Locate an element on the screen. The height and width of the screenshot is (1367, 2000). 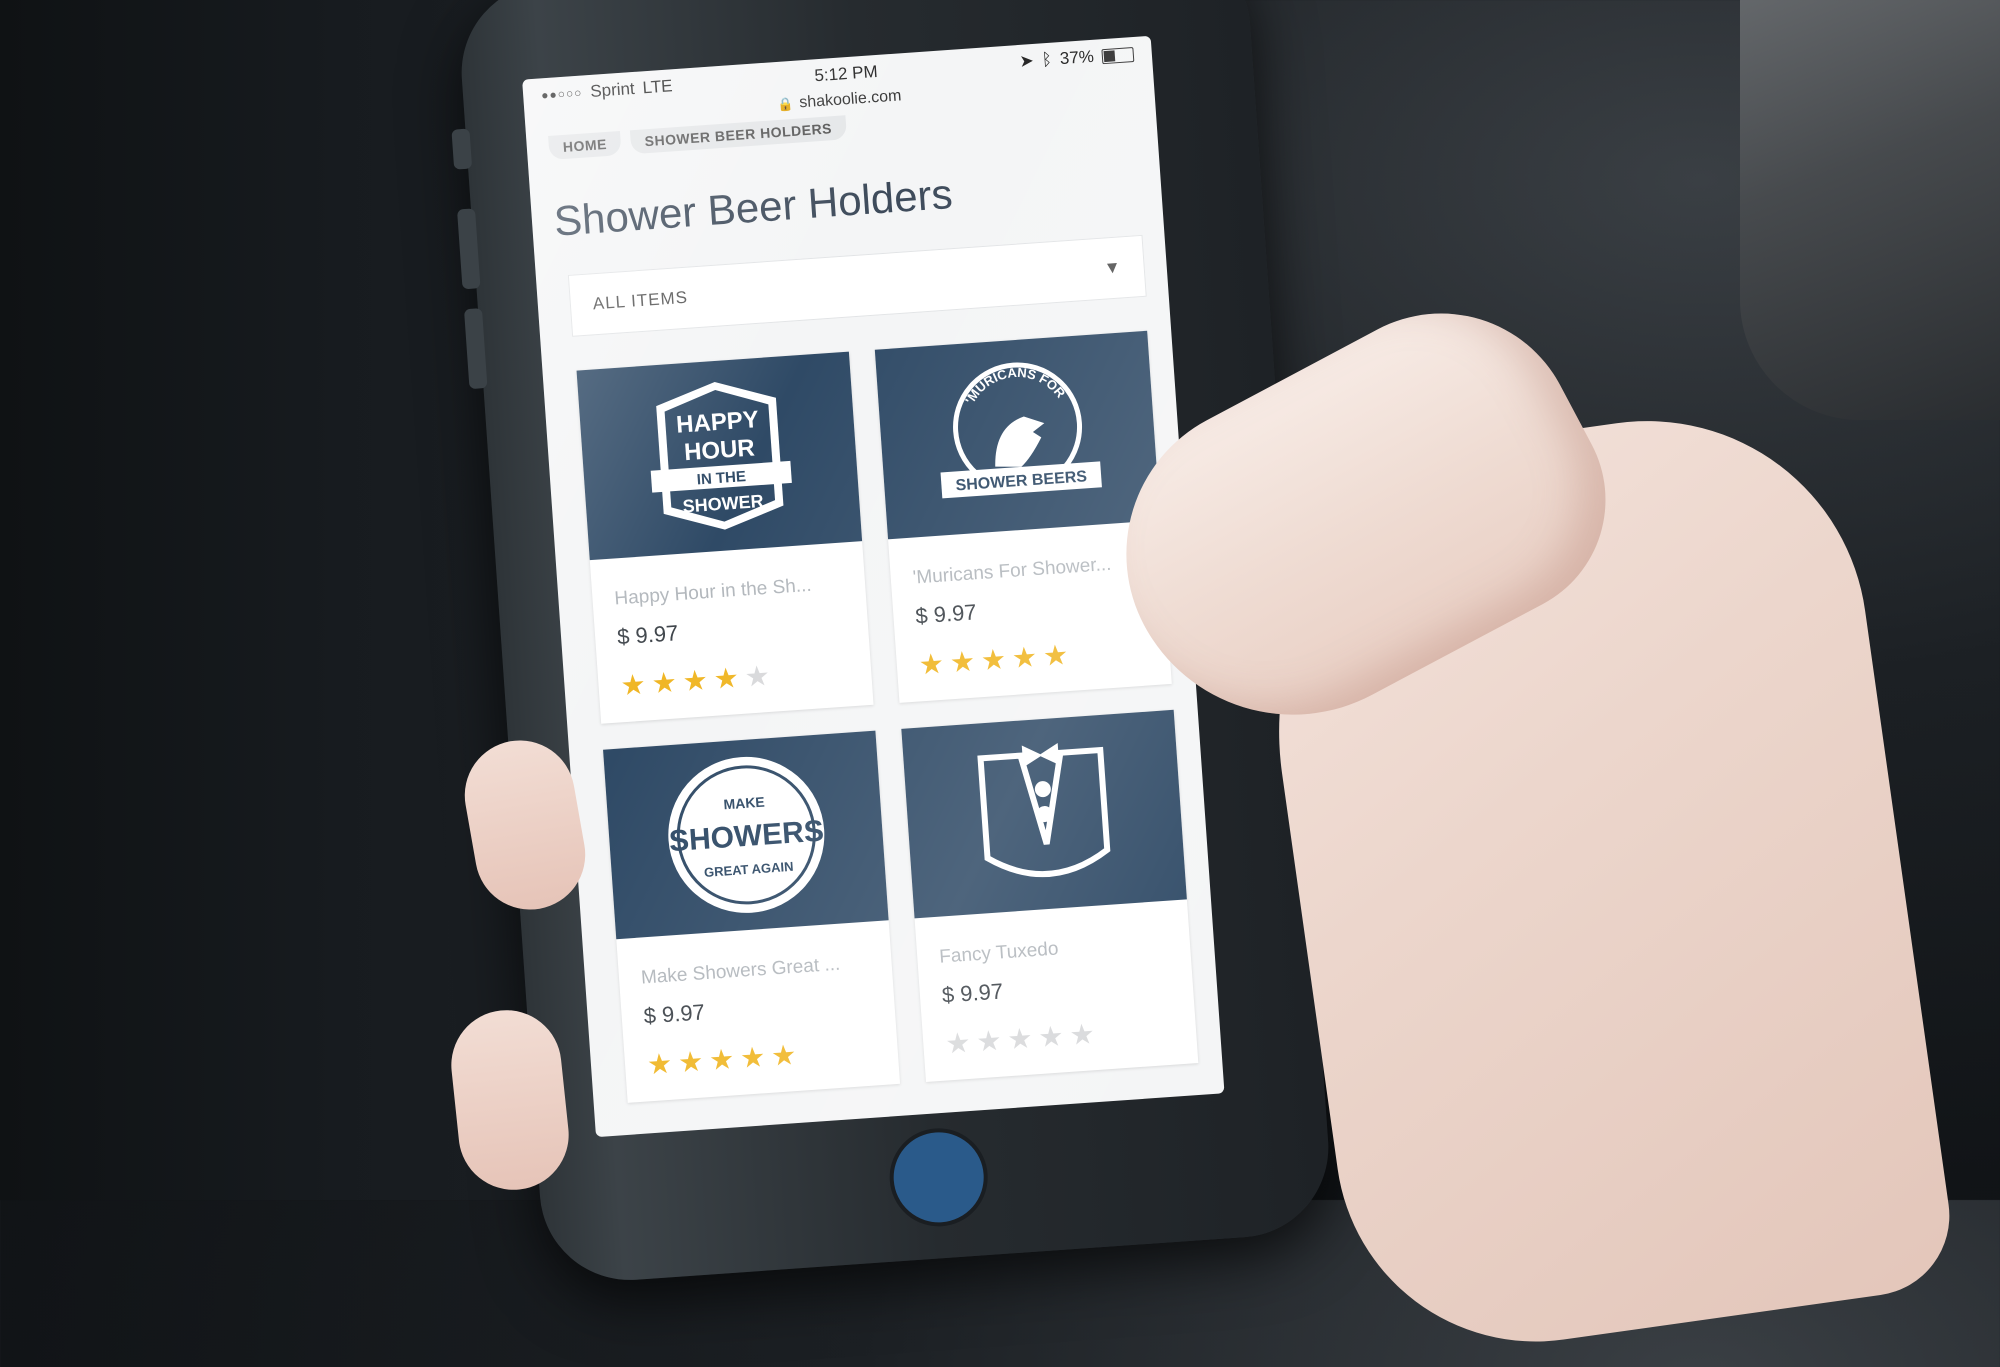
product-card: Fancy Tuxedo $ 9.97 ★ ★ ★ ★ ★ is located at coordinates (1050, 895).